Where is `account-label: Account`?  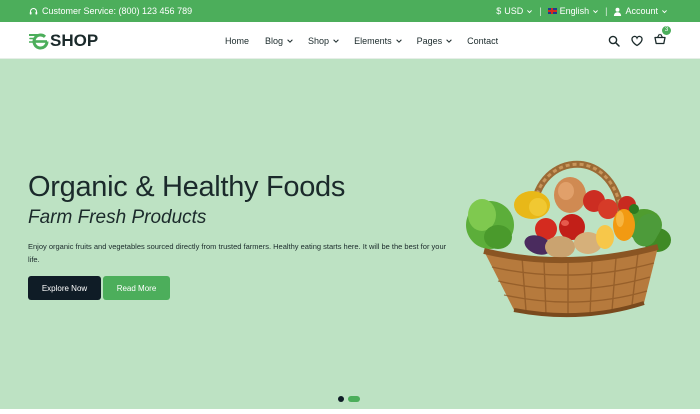 account-label: Account is located at coordinates (641, 11).